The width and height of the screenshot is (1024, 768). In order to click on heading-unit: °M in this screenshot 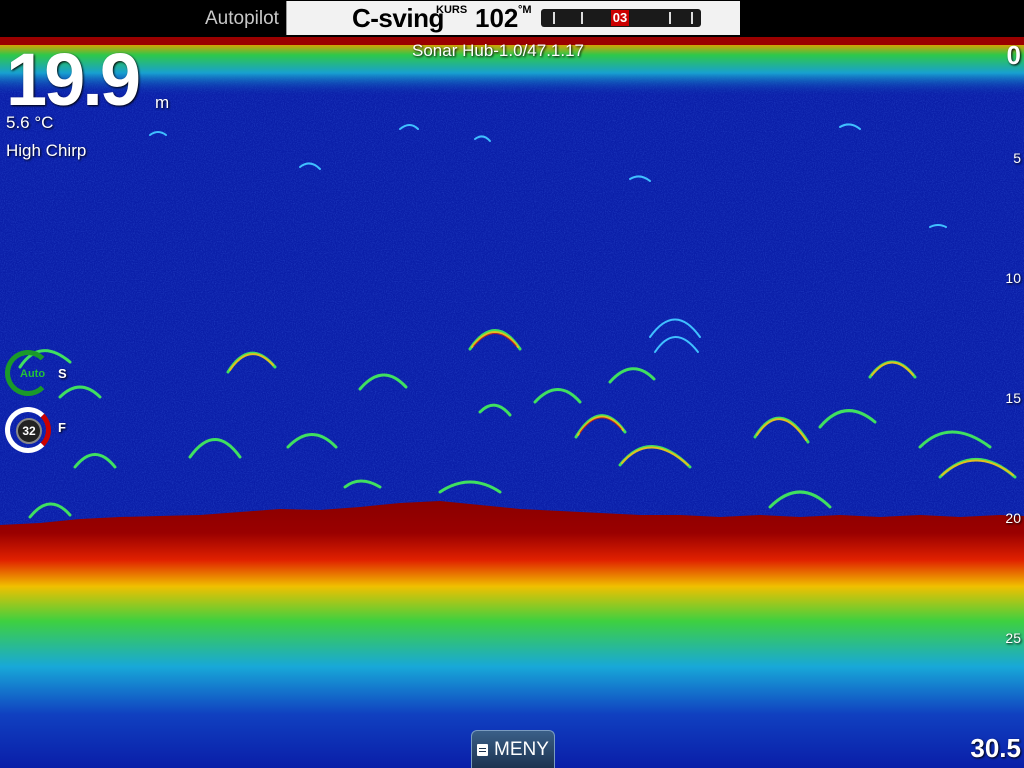, I will do `click(525, 10)`.